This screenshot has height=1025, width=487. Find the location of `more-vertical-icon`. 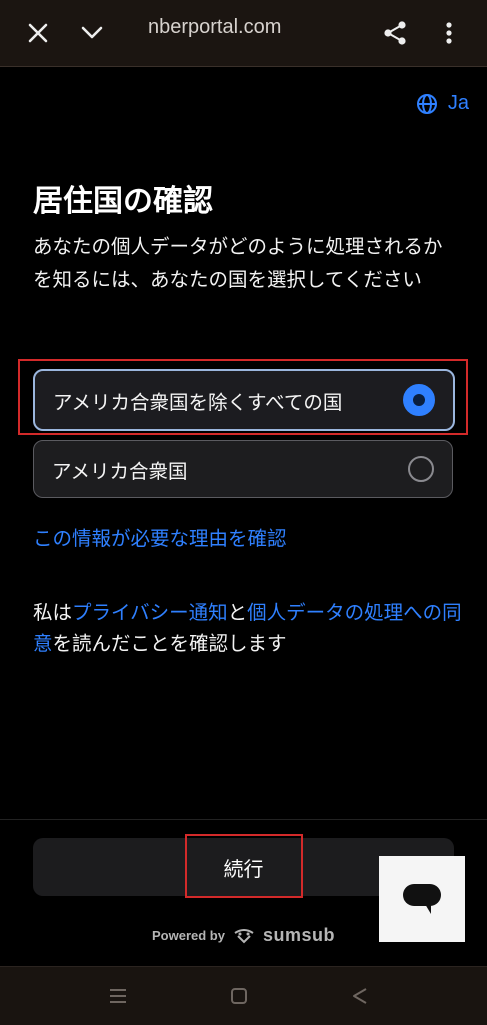

more-vertical-icon is located at coordinates (449, 33).